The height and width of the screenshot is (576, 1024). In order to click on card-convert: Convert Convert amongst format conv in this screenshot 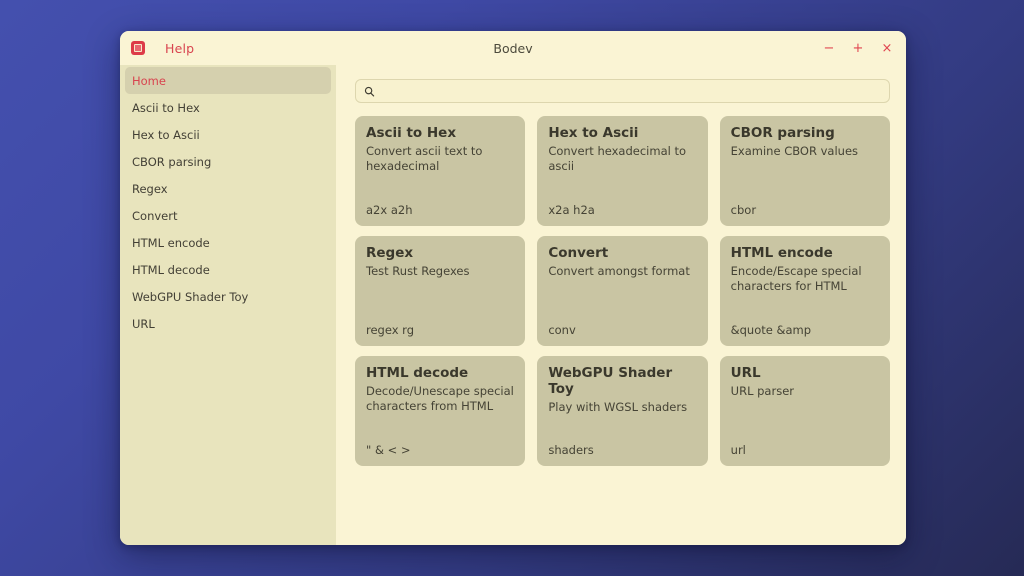, I will do `click(622, 291)`.